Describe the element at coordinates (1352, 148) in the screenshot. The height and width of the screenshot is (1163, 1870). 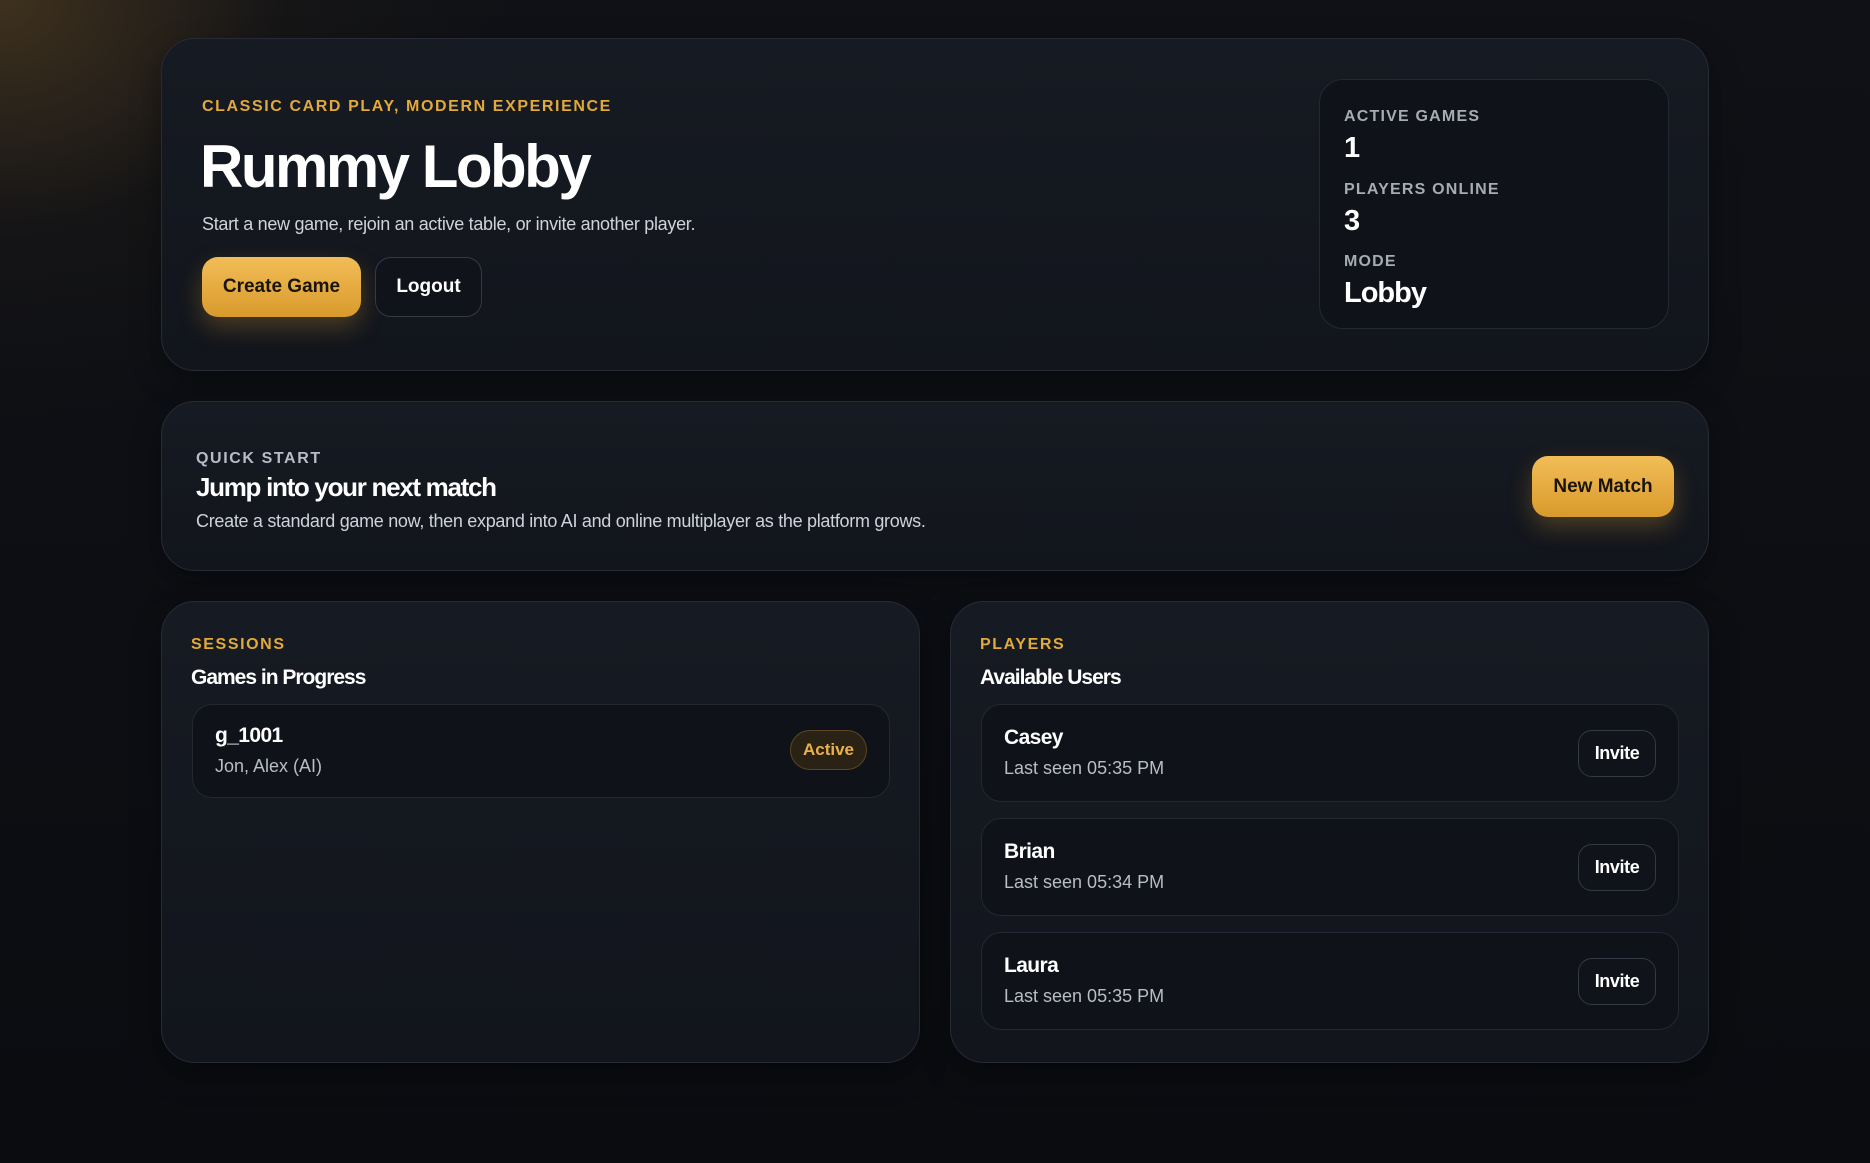
I see `active-games-value: 1` at that location.